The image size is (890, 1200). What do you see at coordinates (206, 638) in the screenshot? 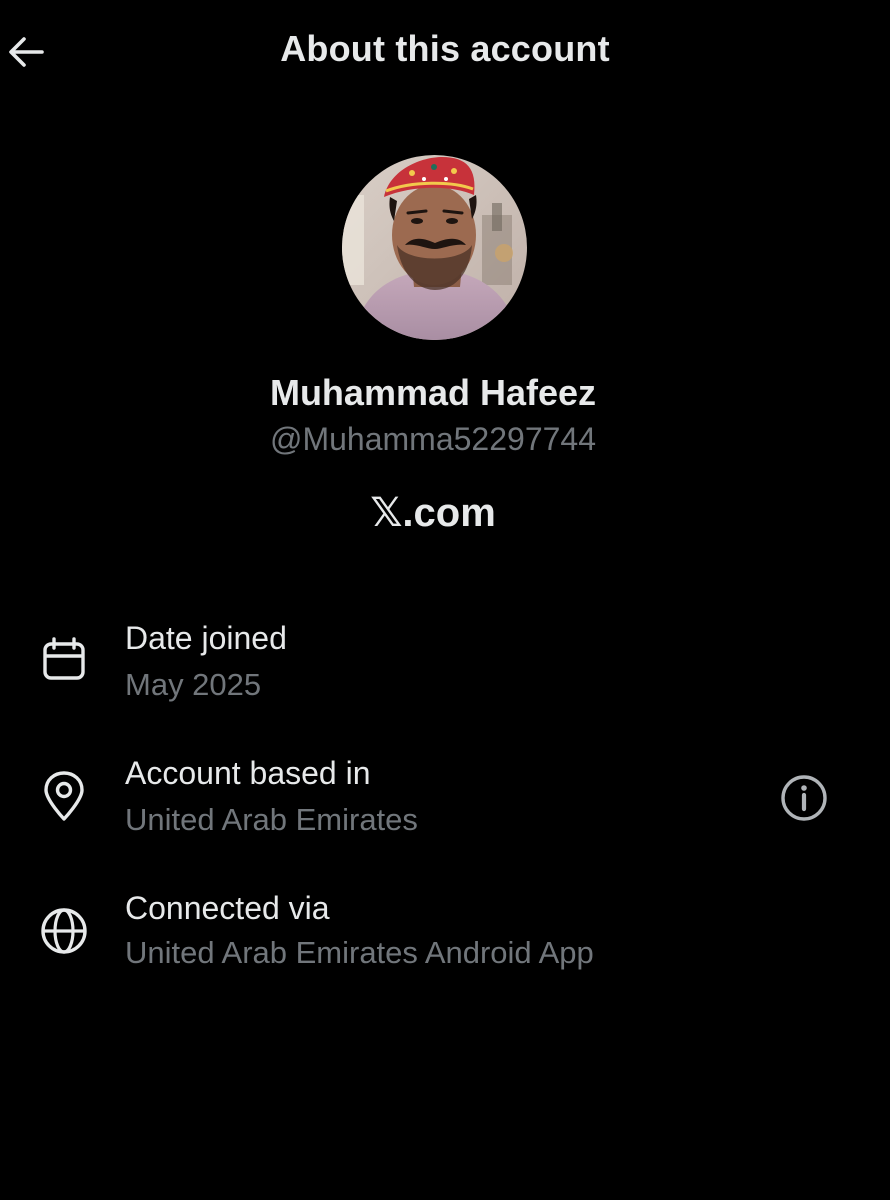
I see `detail-label: Date joined` at bounding box center [206, 638].